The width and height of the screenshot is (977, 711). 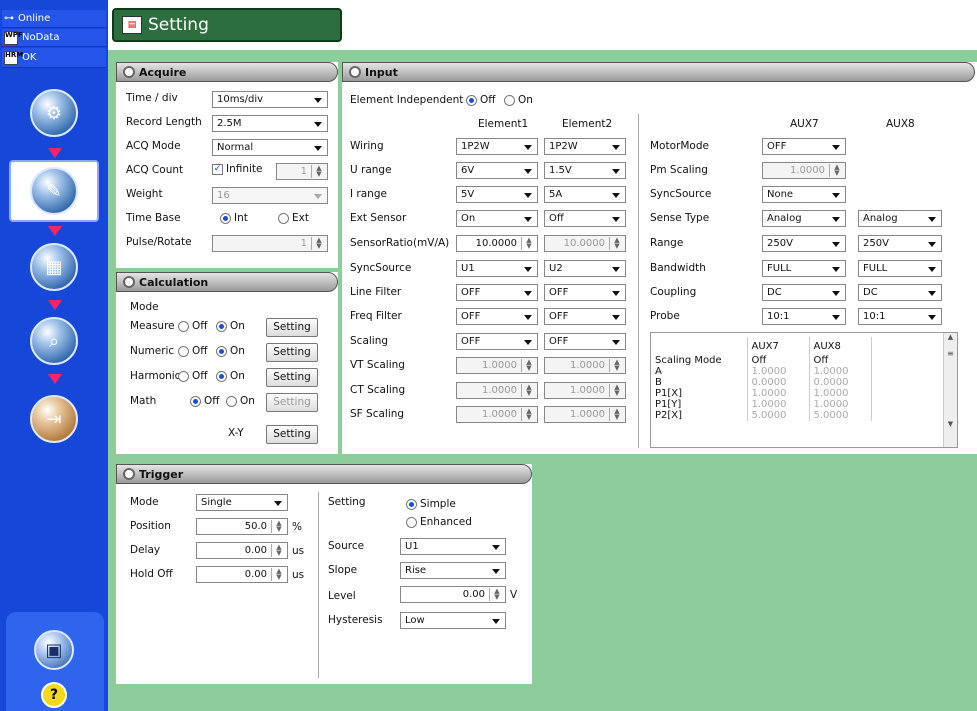 What do you see at coordinates (453, 546) in the screenshot?
I see `source-select: U1` at bounding box center [453, 546].